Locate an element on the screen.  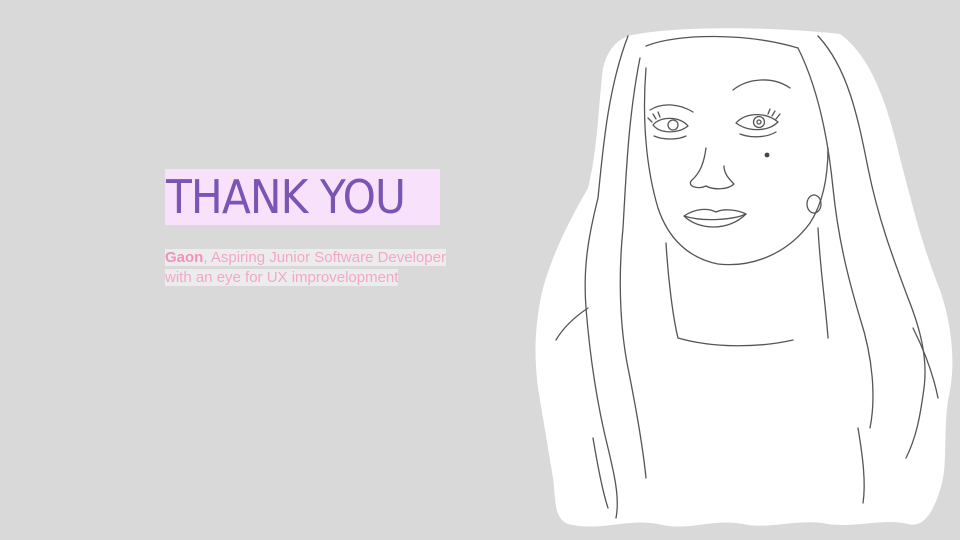
subtitle-line-2: with an eye for UX improvelopment is located at coordinates (282, 277).